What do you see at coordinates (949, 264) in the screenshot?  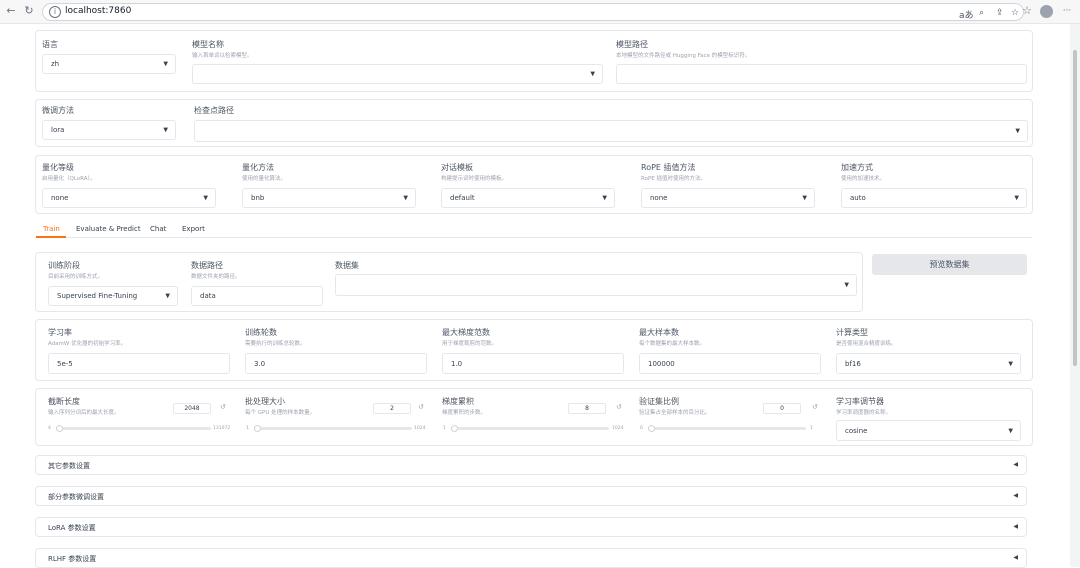 I see `preview-dataset-button: 预览数据集` at bounding box center [949, 264].